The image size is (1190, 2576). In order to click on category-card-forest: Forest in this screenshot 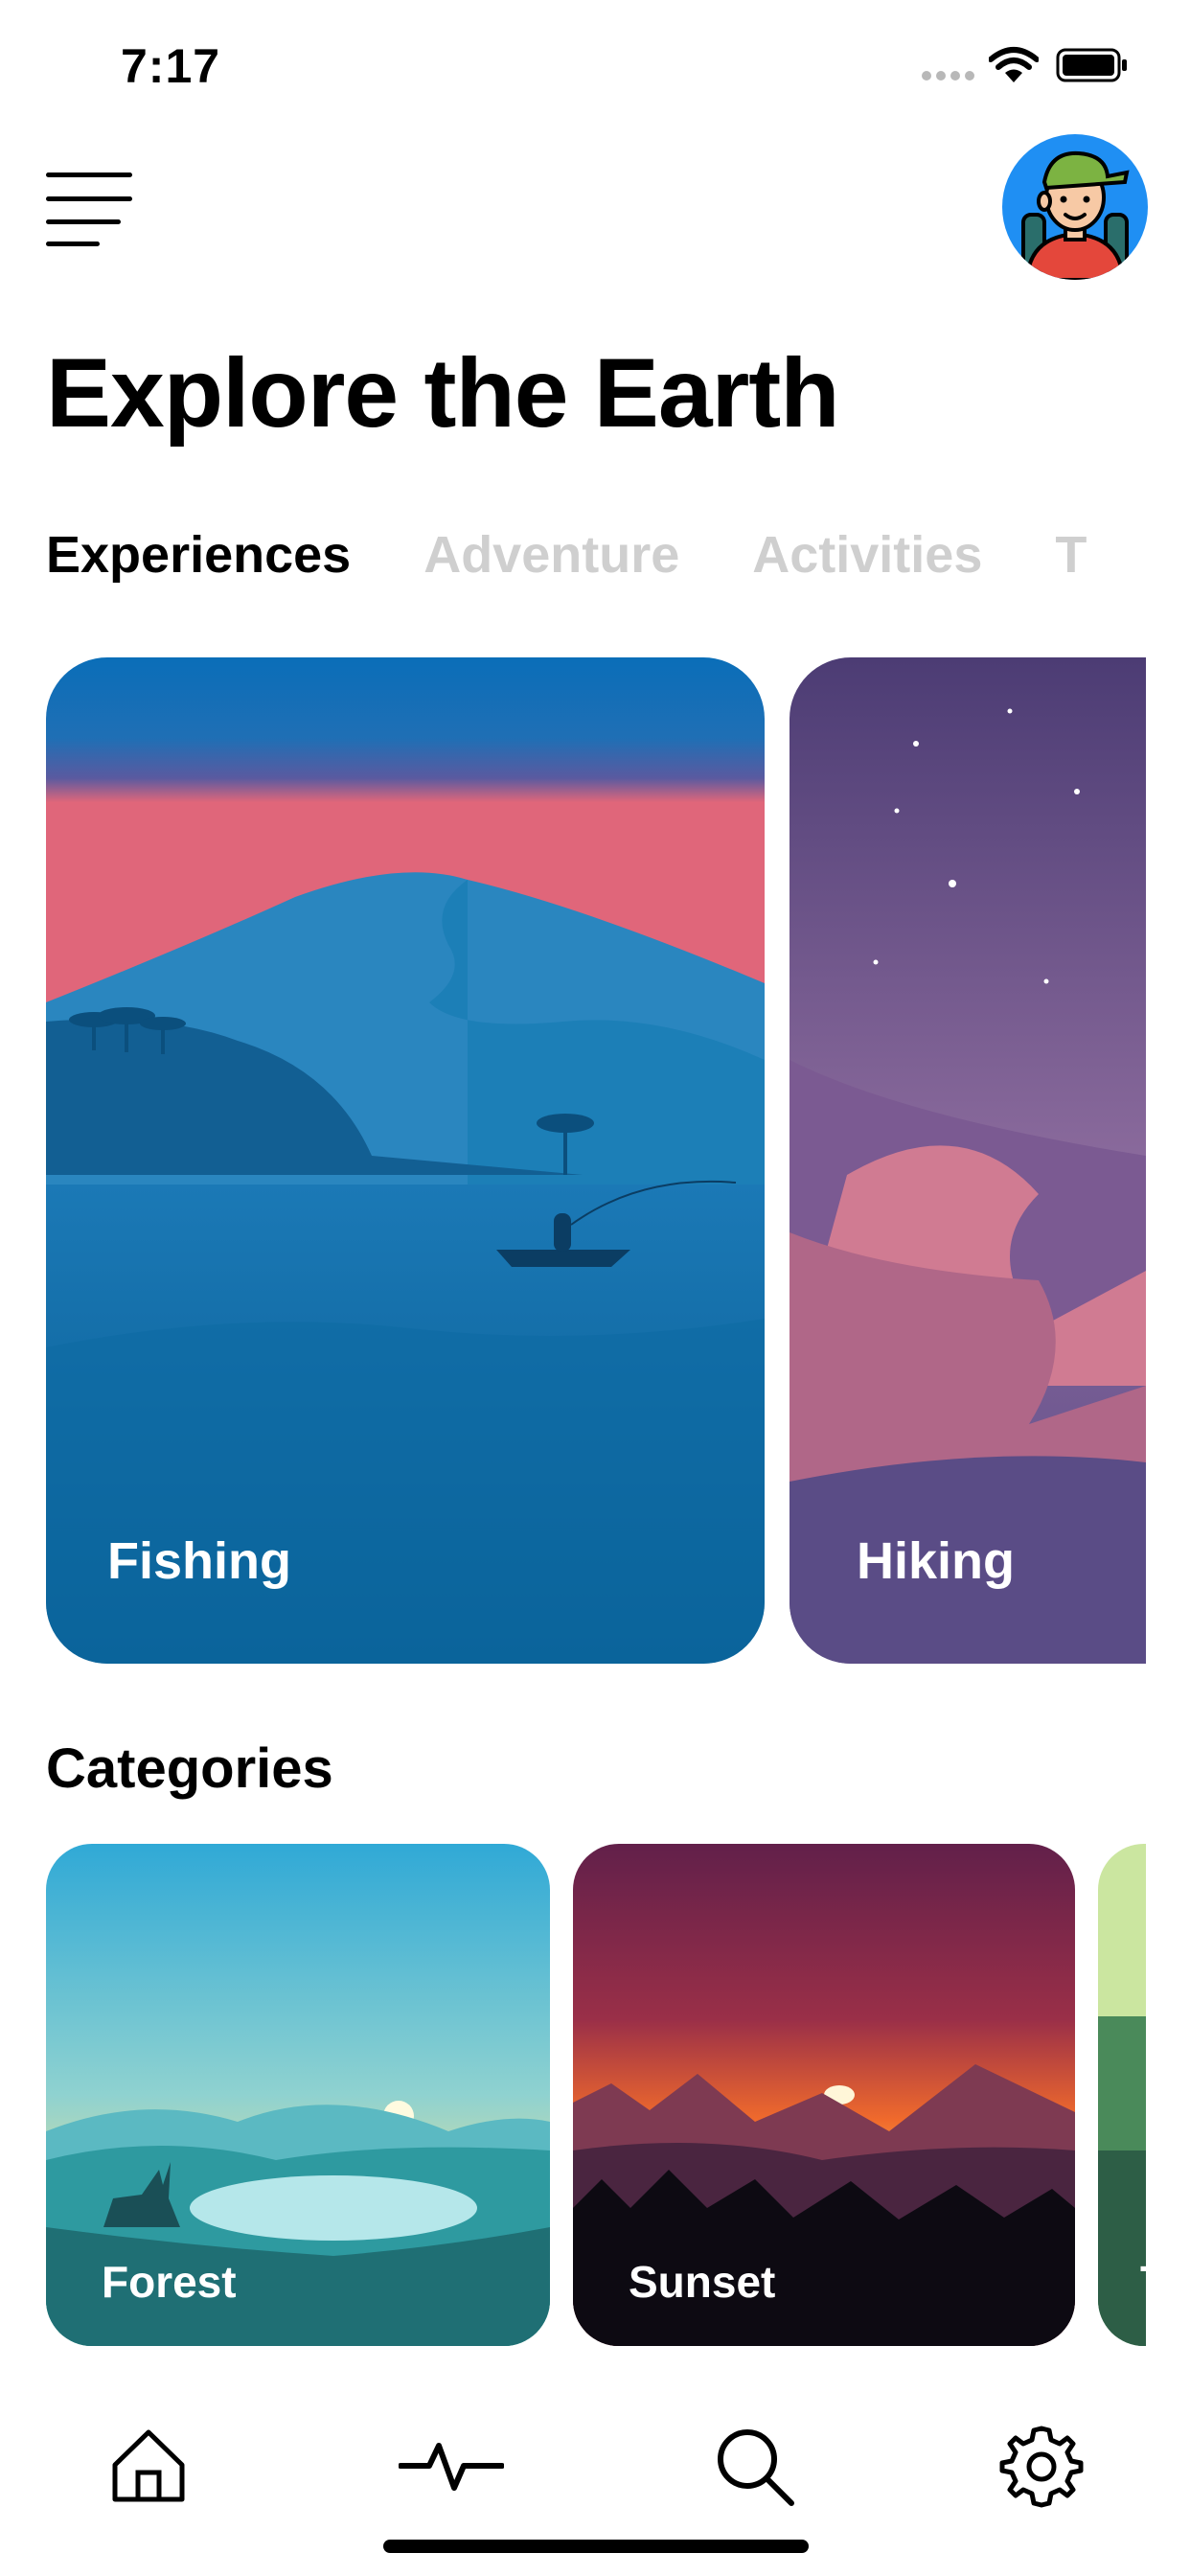, I will do `click(298, 2095)`.